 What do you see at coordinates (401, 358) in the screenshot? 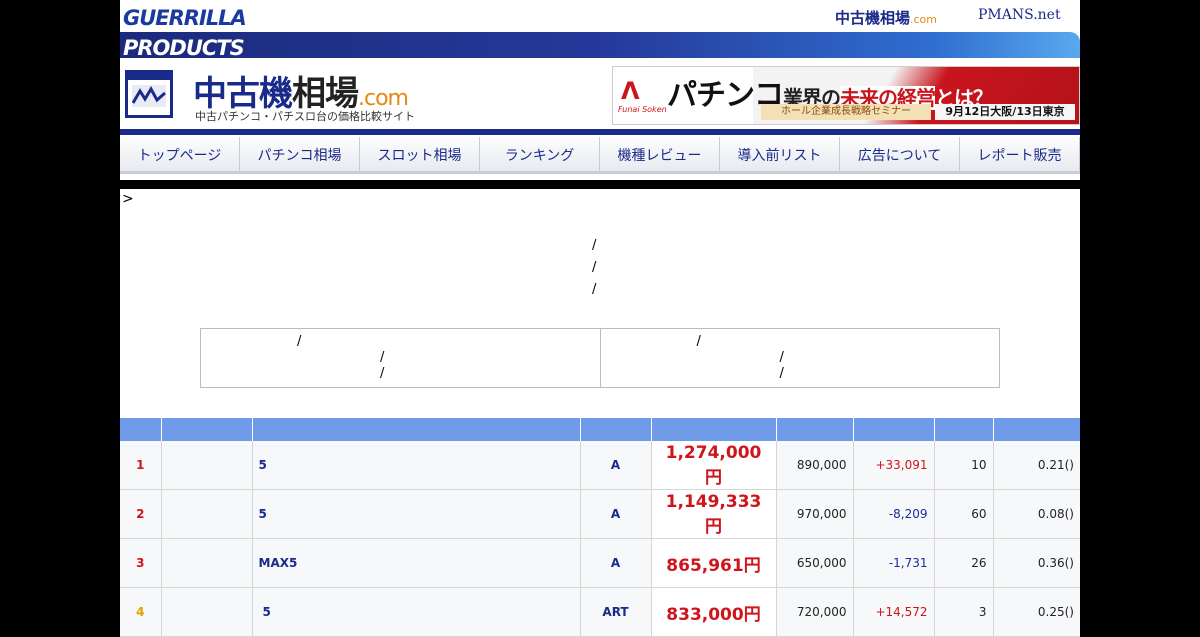
I see `info-box-left: / / /` at bounding box center [401, 358].